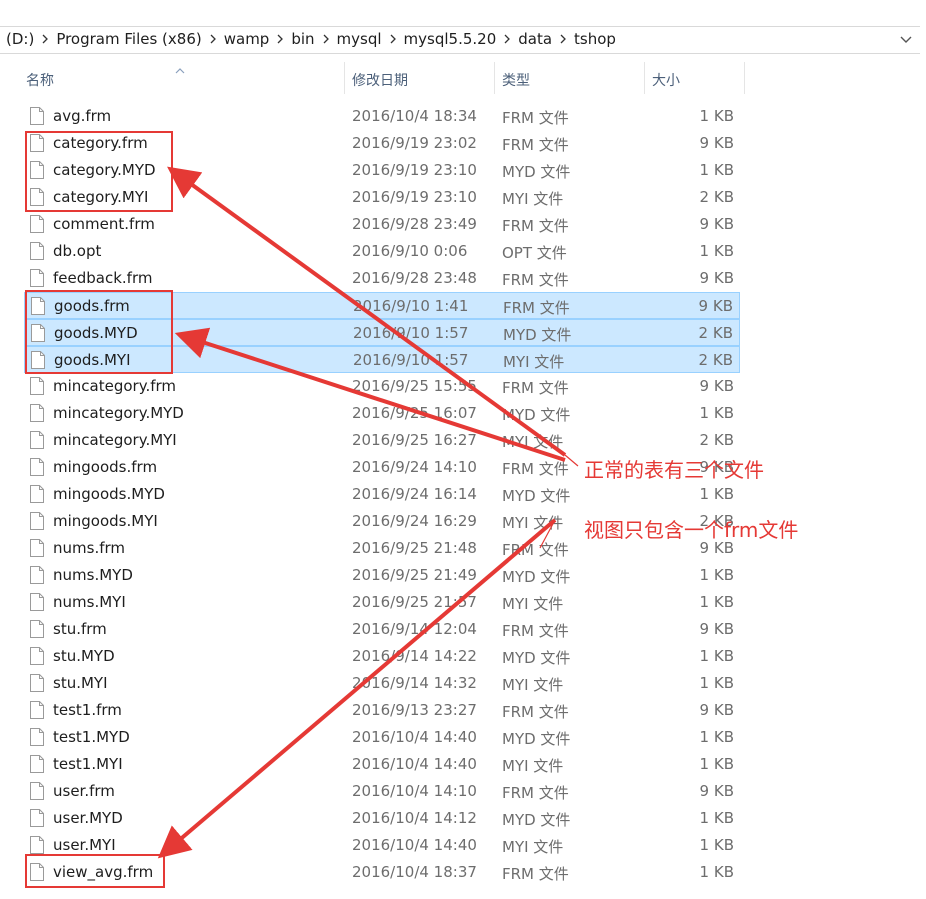  What do you see at coordinates (20, 39) in the screenshot?
I see `breadcrumb-item: (D:)` at bounding box center [20, 39].